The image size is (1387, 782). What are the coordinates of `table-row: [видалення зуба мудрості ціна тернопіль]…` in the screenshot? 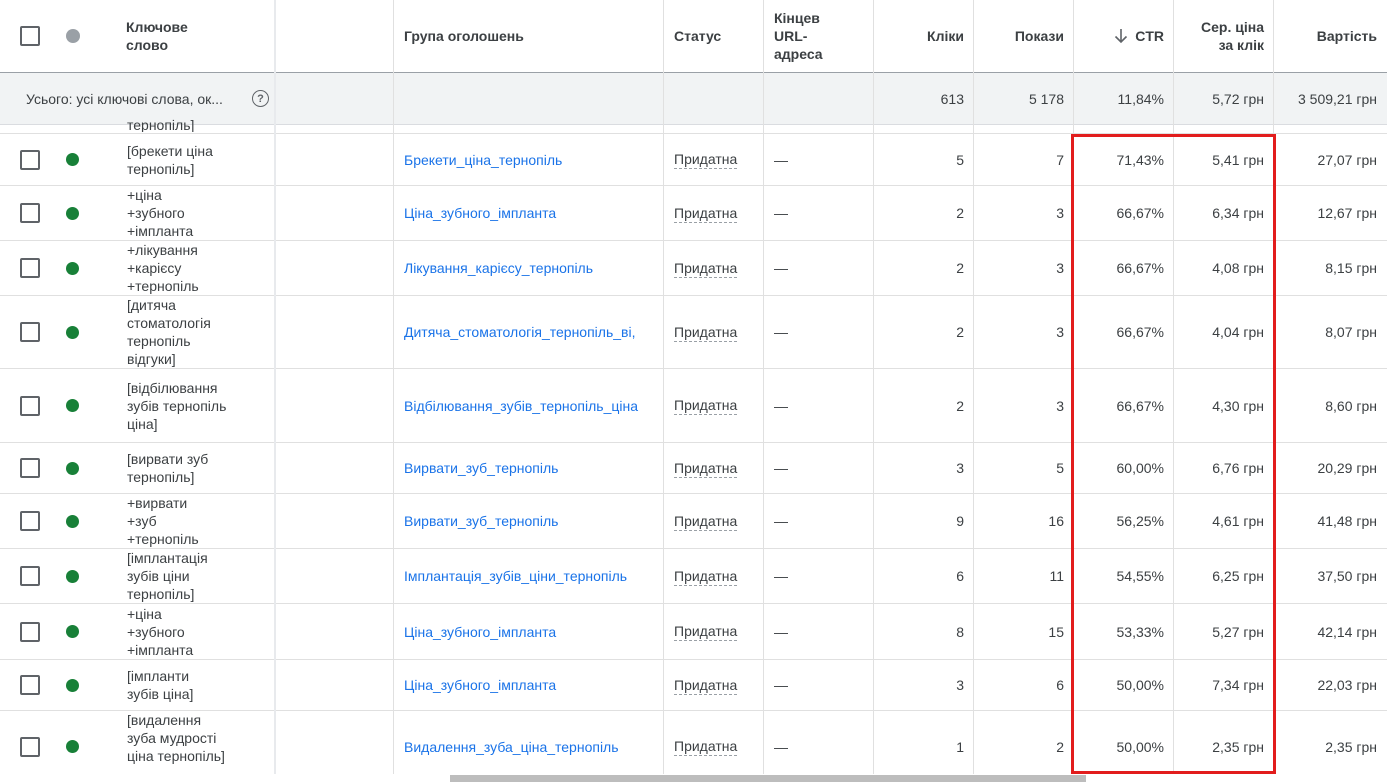 It's located at (693, 746).